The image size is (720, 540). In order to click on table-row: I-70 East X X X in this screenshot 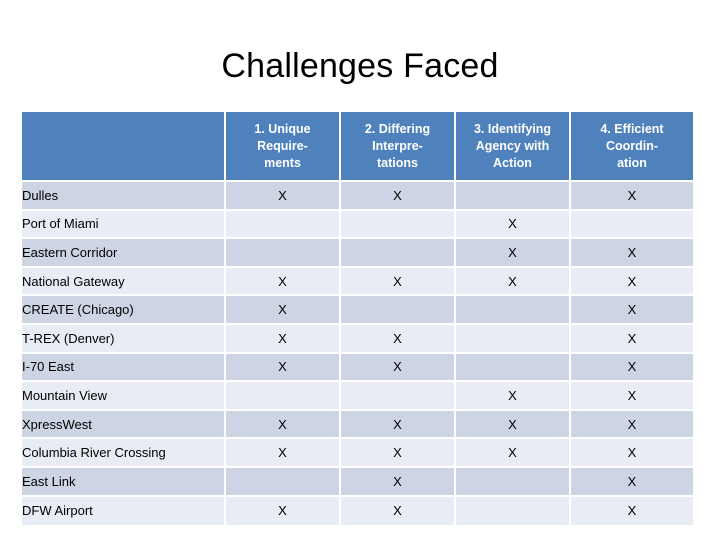, I will do `click(357, 368)`.